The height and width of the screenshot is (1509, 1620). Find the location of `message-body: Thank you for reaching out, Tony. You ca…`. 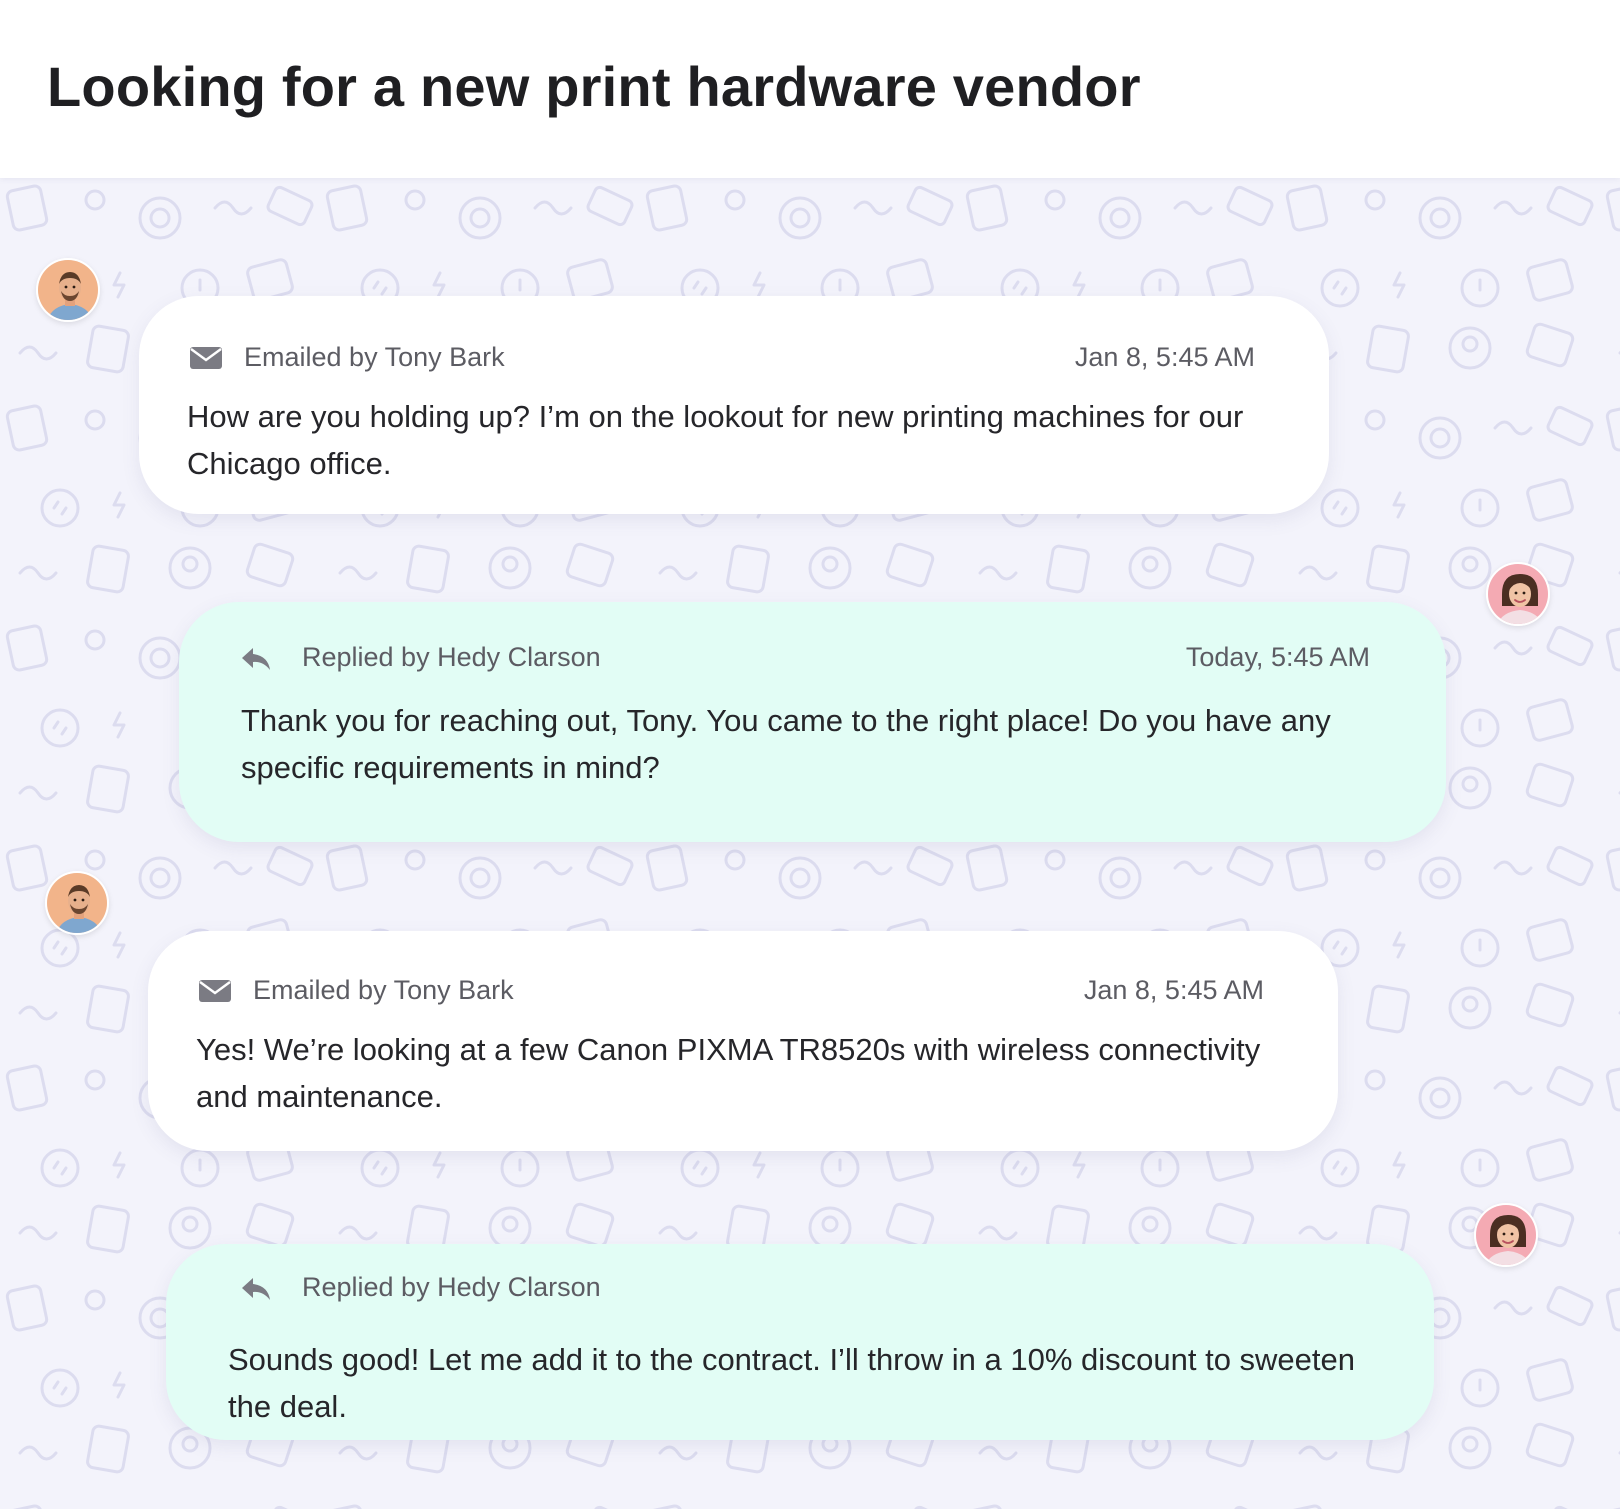

message-body: Thank you for reaching out, Tony. You ca… is located at coordinates (786, 744).